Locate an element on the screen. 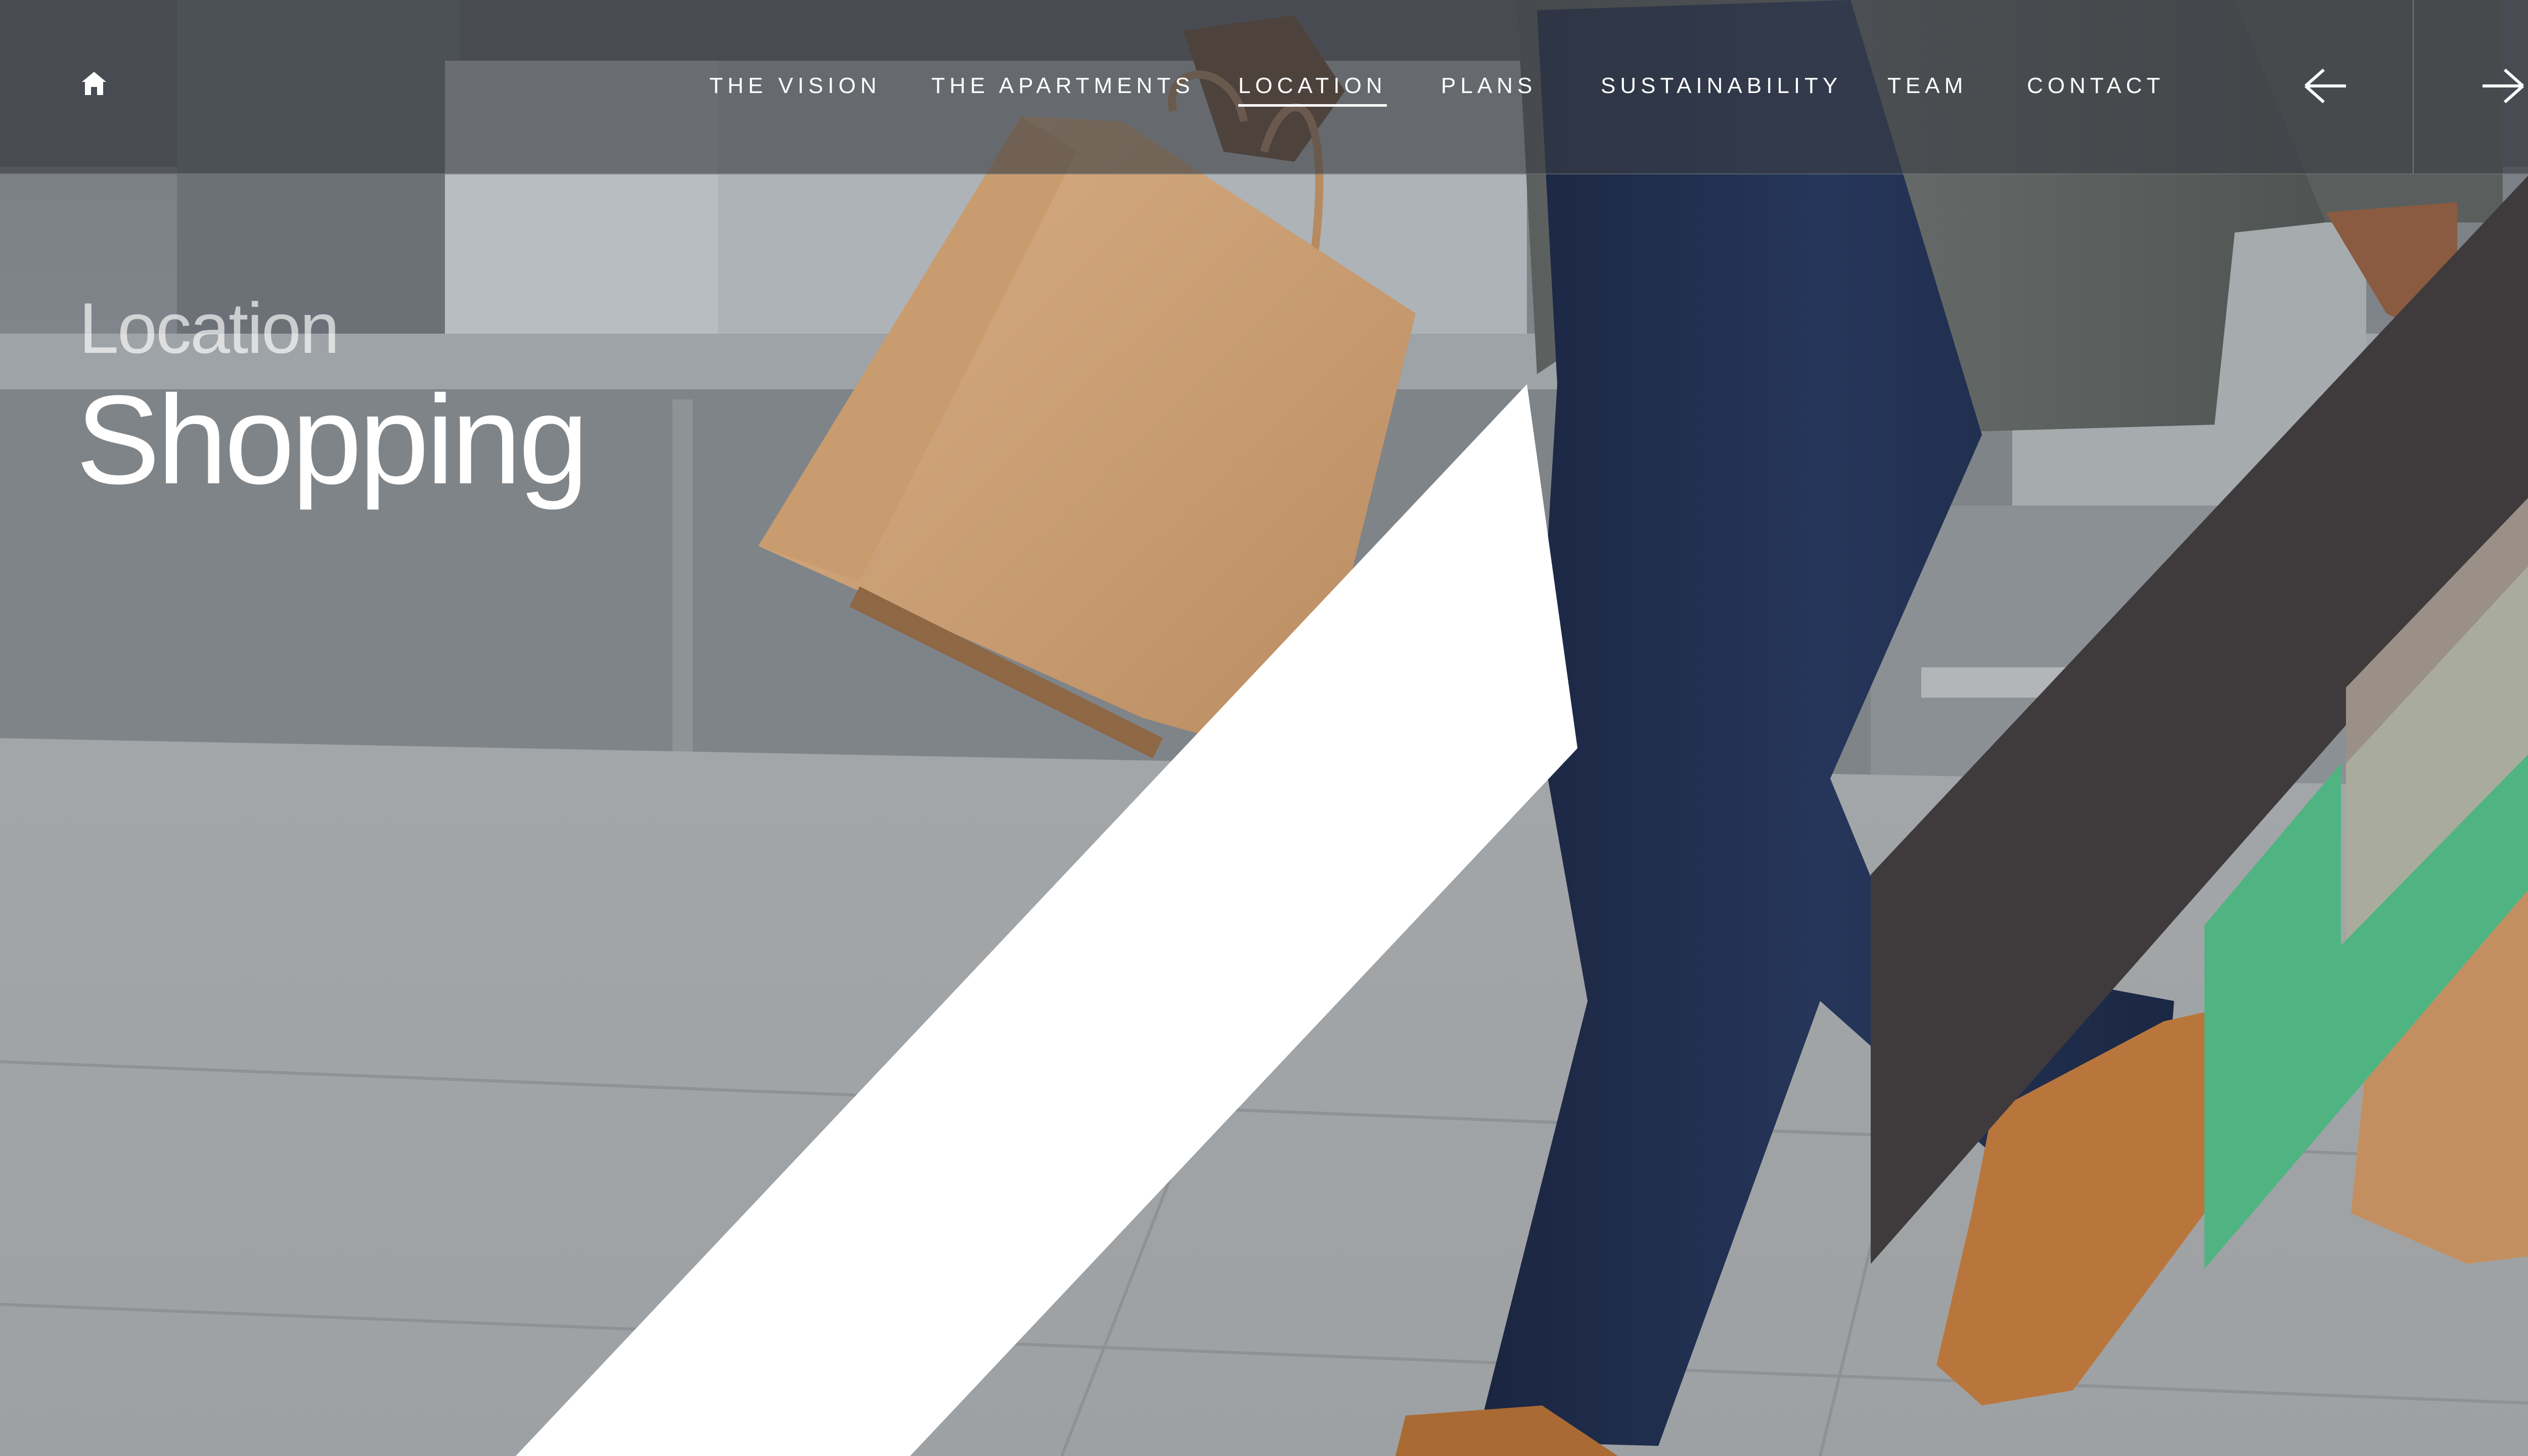 Image resolution: width=2528 pixels, height=1456 pixels. nav-divider is located at coordinates (2414, 86).